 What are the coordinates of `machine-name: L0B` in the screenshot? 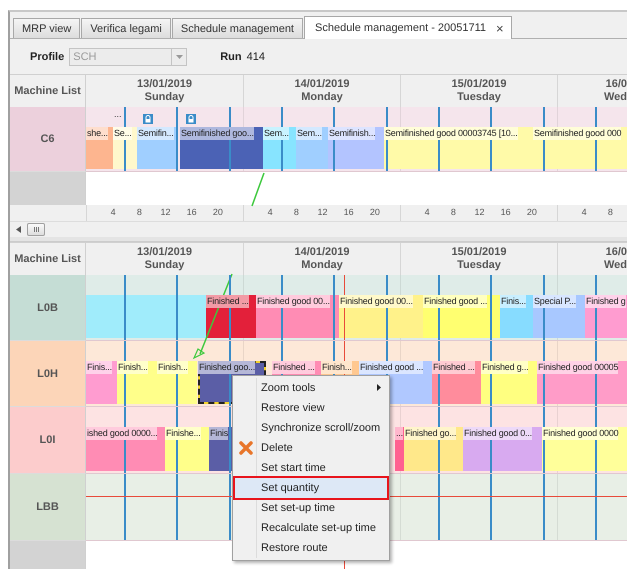 It's located at (48, 308).